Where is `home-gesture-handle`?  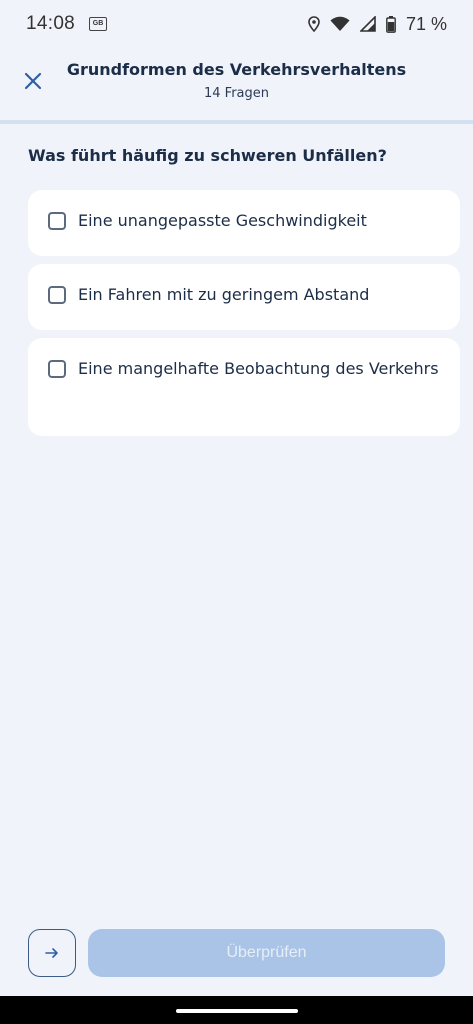 home-gesture-handle is located at coordinates (237, 1011).